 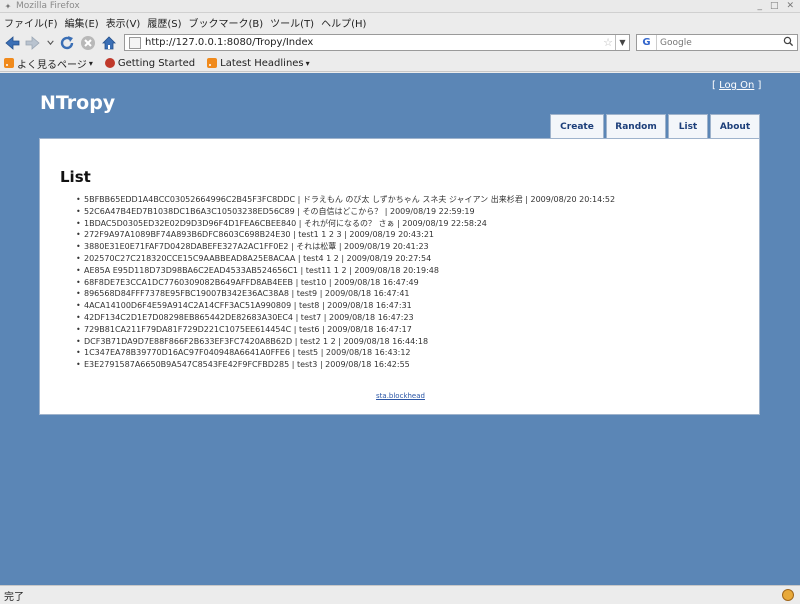 What do you see at coordinates (735, 126) in the screenshot?
I see `tab-about: About` at bounding box center [735, 126].